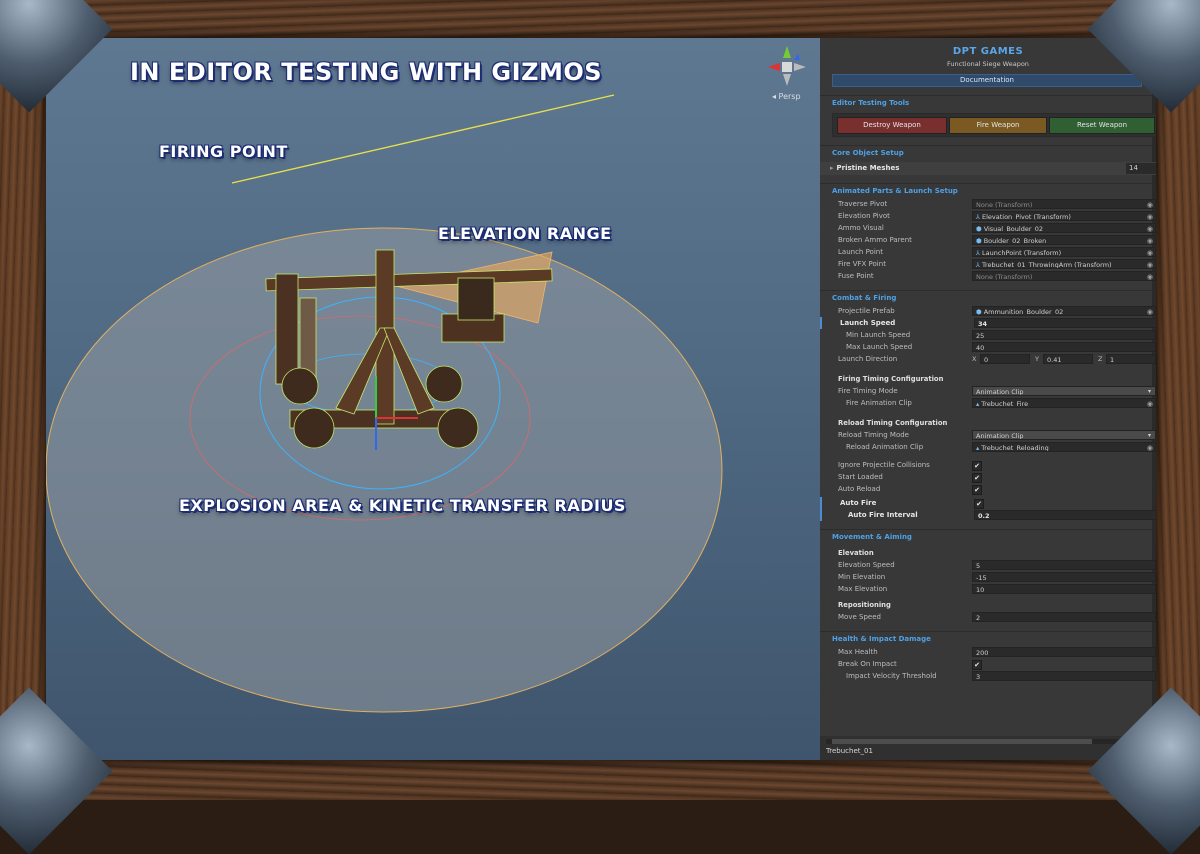 The image size is (1200, 854). What do you see at coordinates (1064, 617) in the screenshot?
I see `move-speed-field: 2` at bounding box center [1064, 617].